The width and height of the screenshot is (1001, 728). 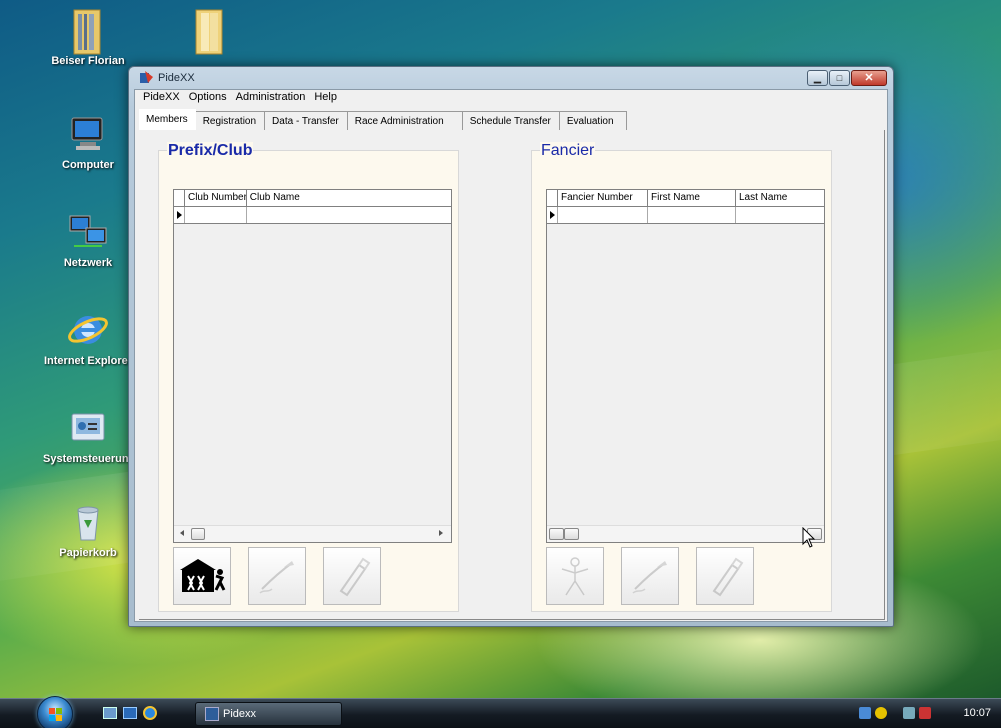 I want to click on desktop-icon-internet-explorer: Internet Explorer, so click(x=88, y=337).